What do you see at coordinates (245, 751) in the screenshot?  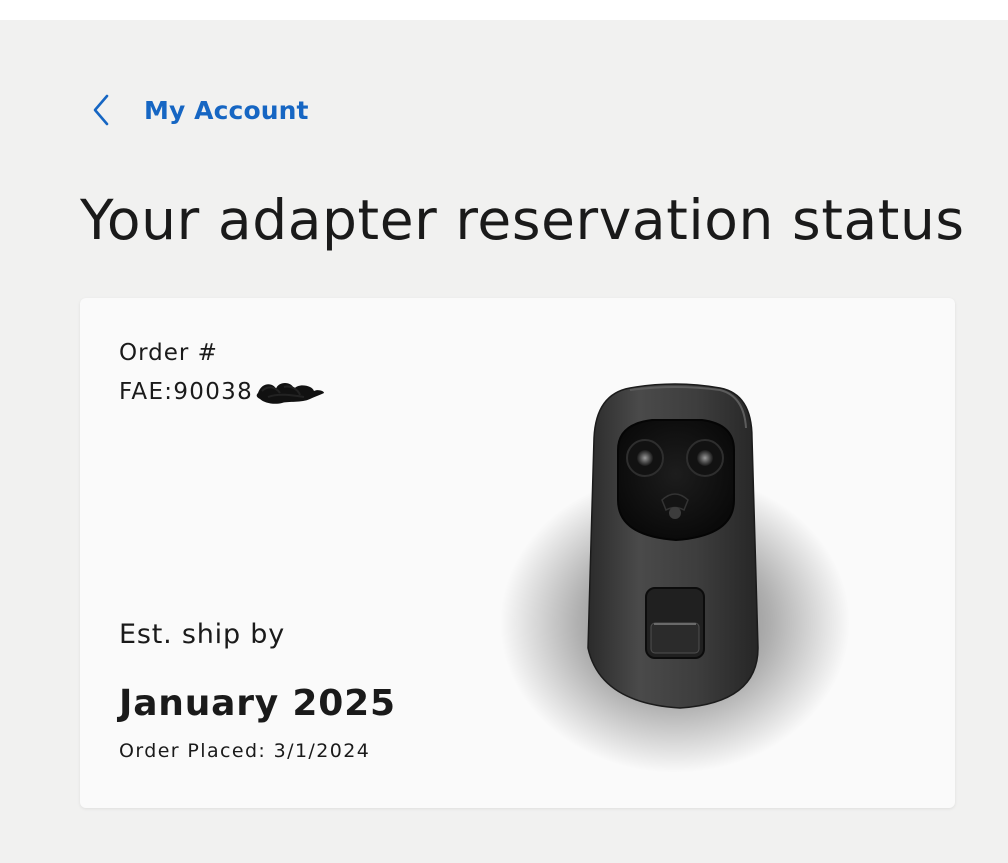 I see `order-placed-date: Order Placed: 3/1/2024` at bounding box center [245, 751].